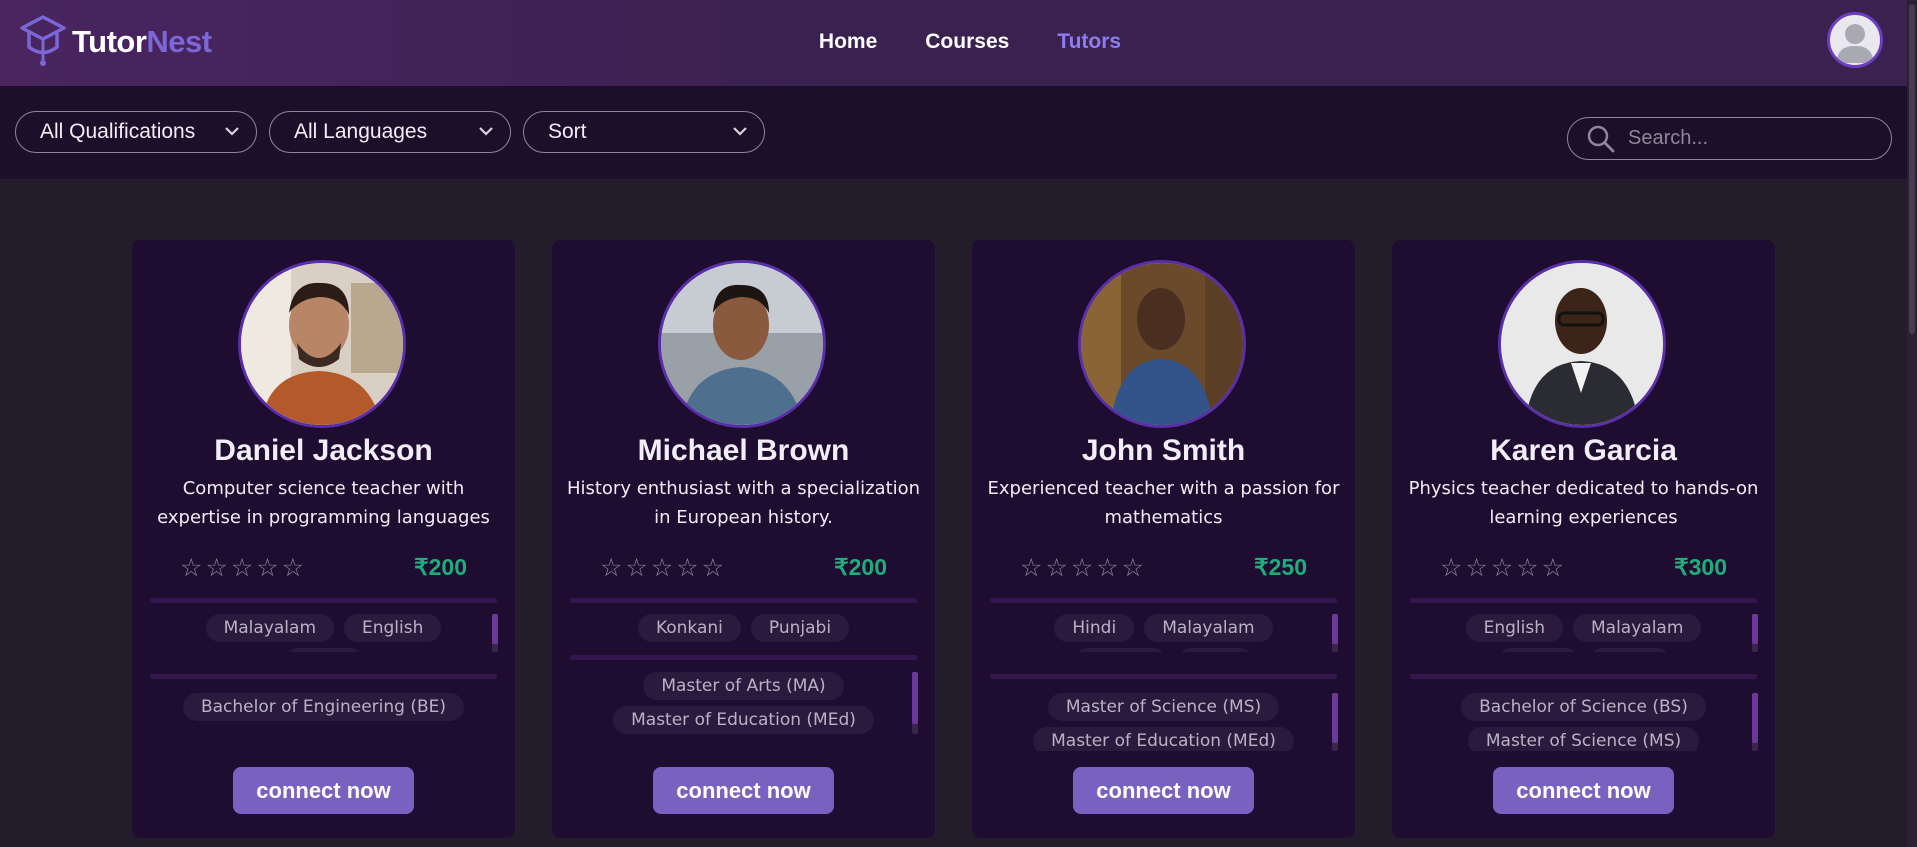  Describe the element at coordinates (967, 42) in the screenshot. I see `nav-courses: Courses` at that location.